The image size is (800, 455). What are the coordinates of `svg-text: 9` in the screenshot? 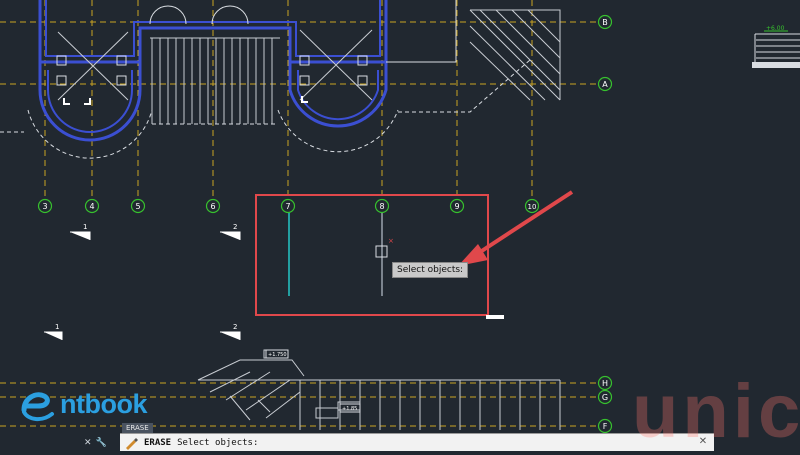 It's located at (456, 206).